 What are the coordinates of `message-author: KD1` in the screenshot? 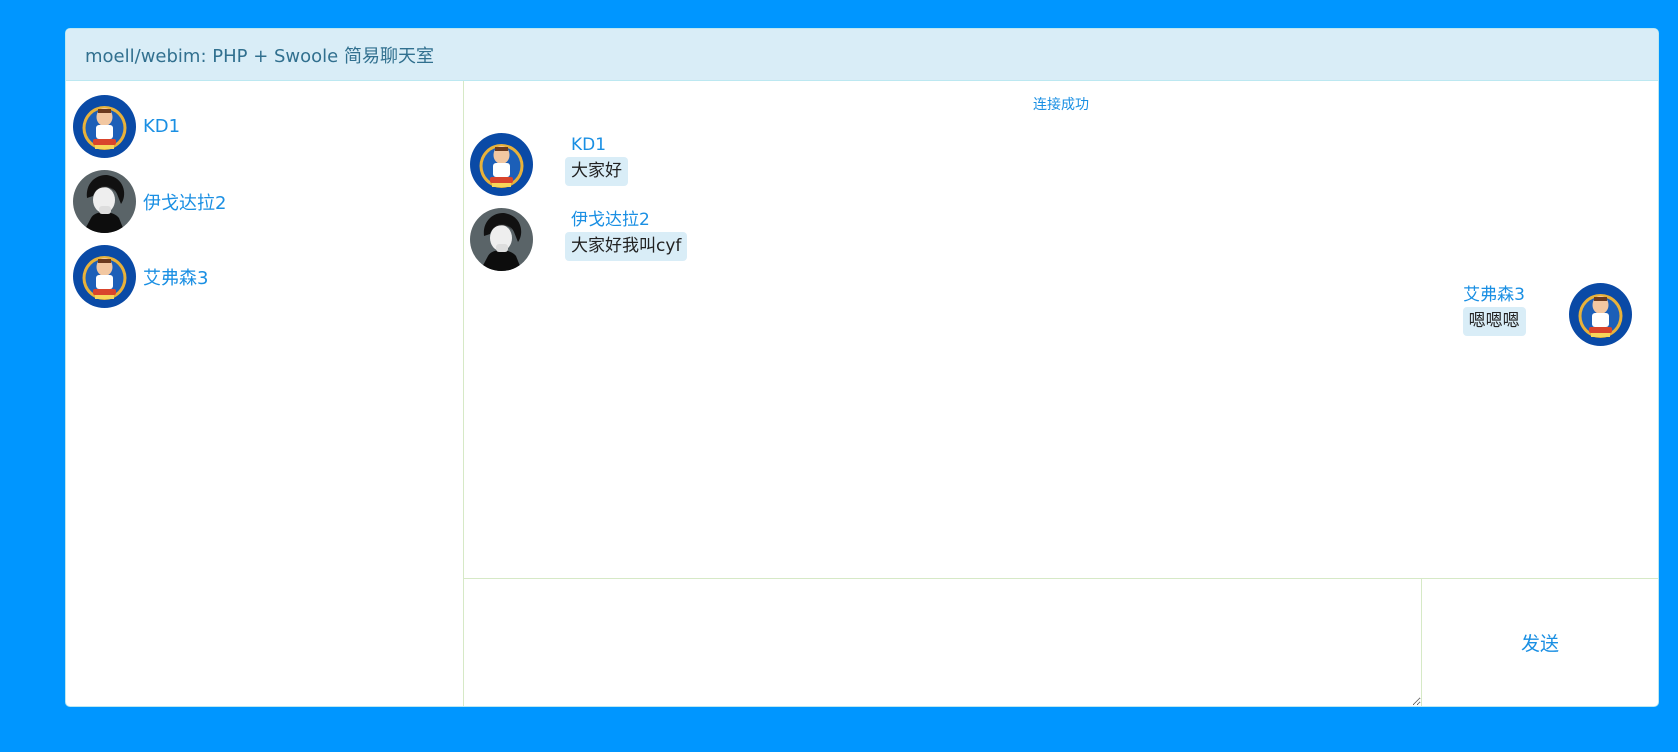 It's located at (589, 145).